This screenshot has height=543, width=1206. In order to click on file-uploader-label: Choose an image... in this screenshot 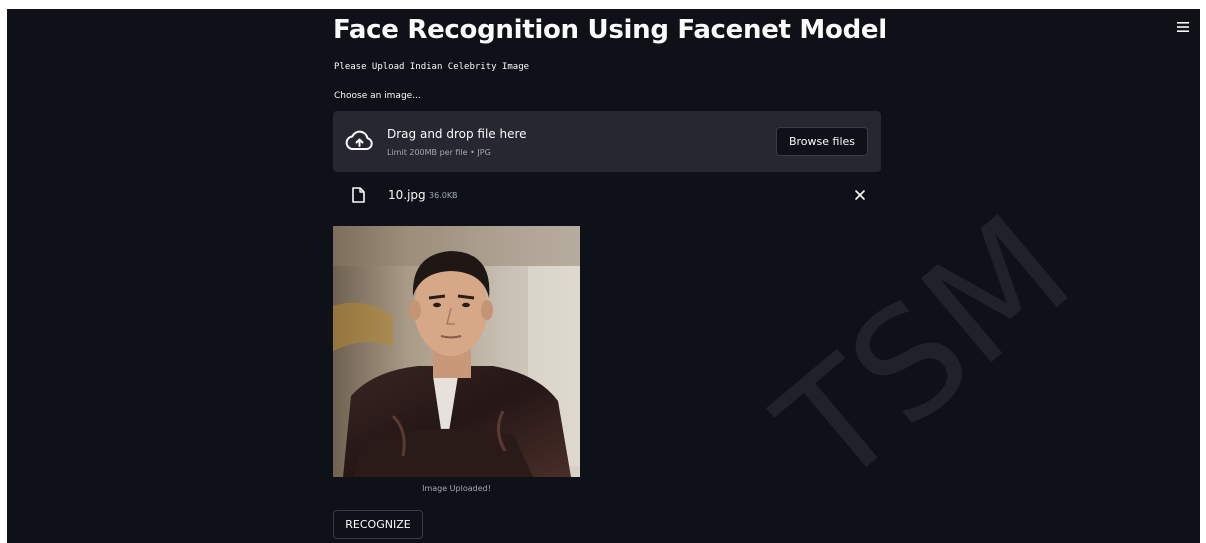, I will do `click(377, 96)`.